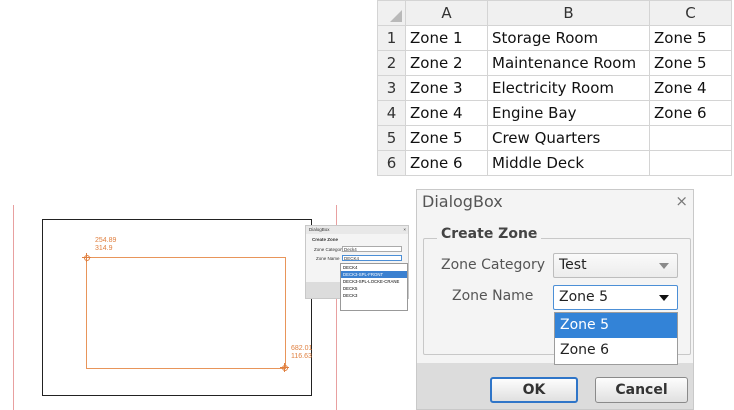 This screenshot has height=410, width=734. What do you see at coordinates (568, 138) in the screenshot?
I see `cell: Crew Quarters` at bounding box center [568, 138].